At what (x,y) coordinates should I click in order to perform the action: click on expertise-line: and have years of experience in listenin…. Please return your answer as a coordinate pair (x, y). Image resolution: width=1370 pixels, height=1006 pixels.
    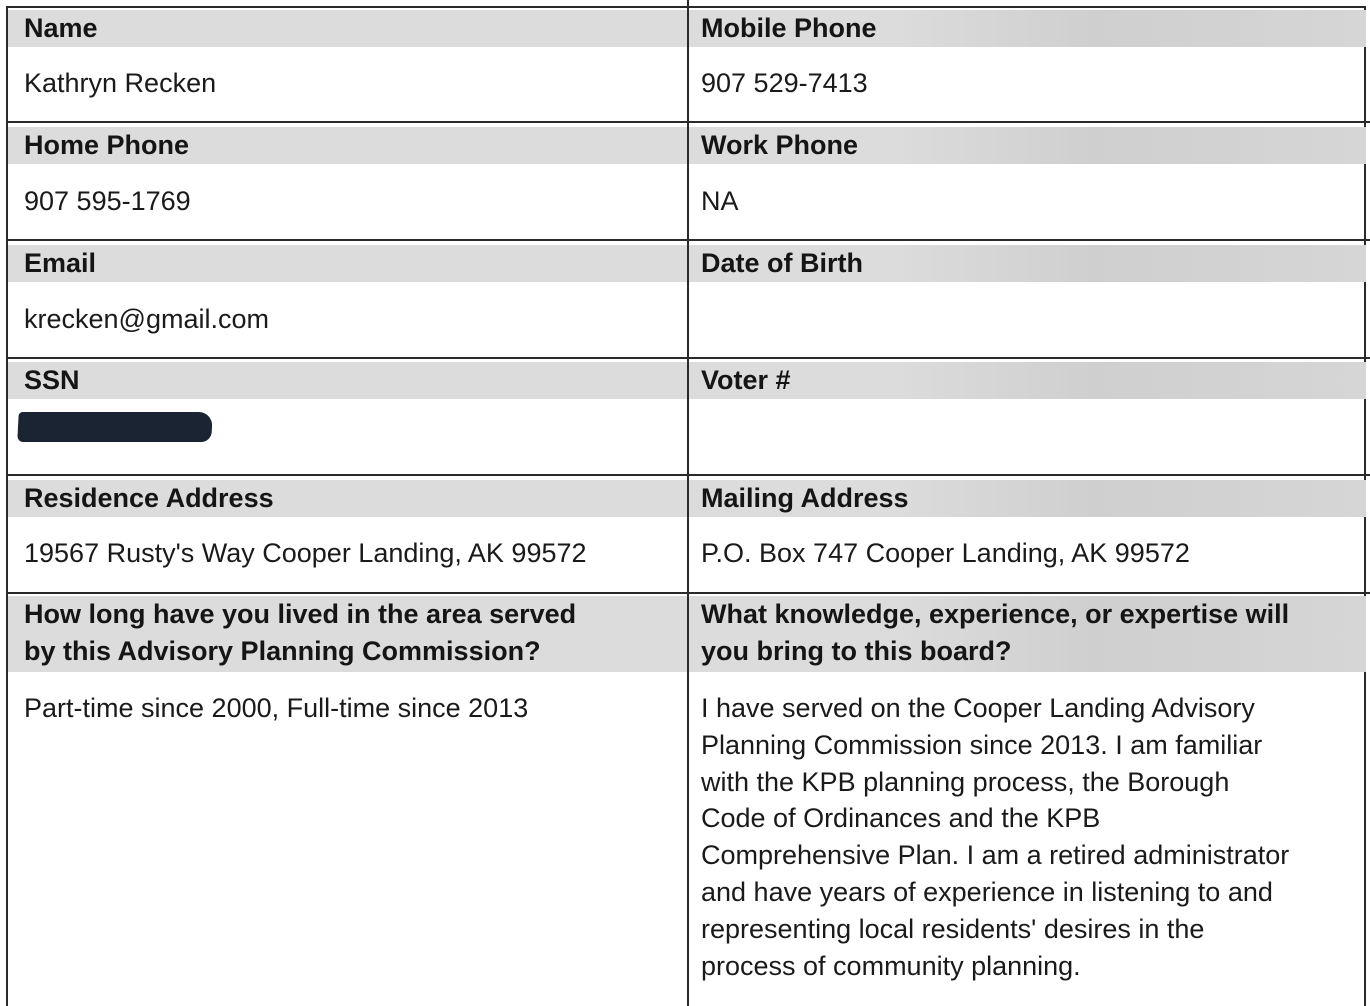
    Looking at the image, I should click on (987, 891).